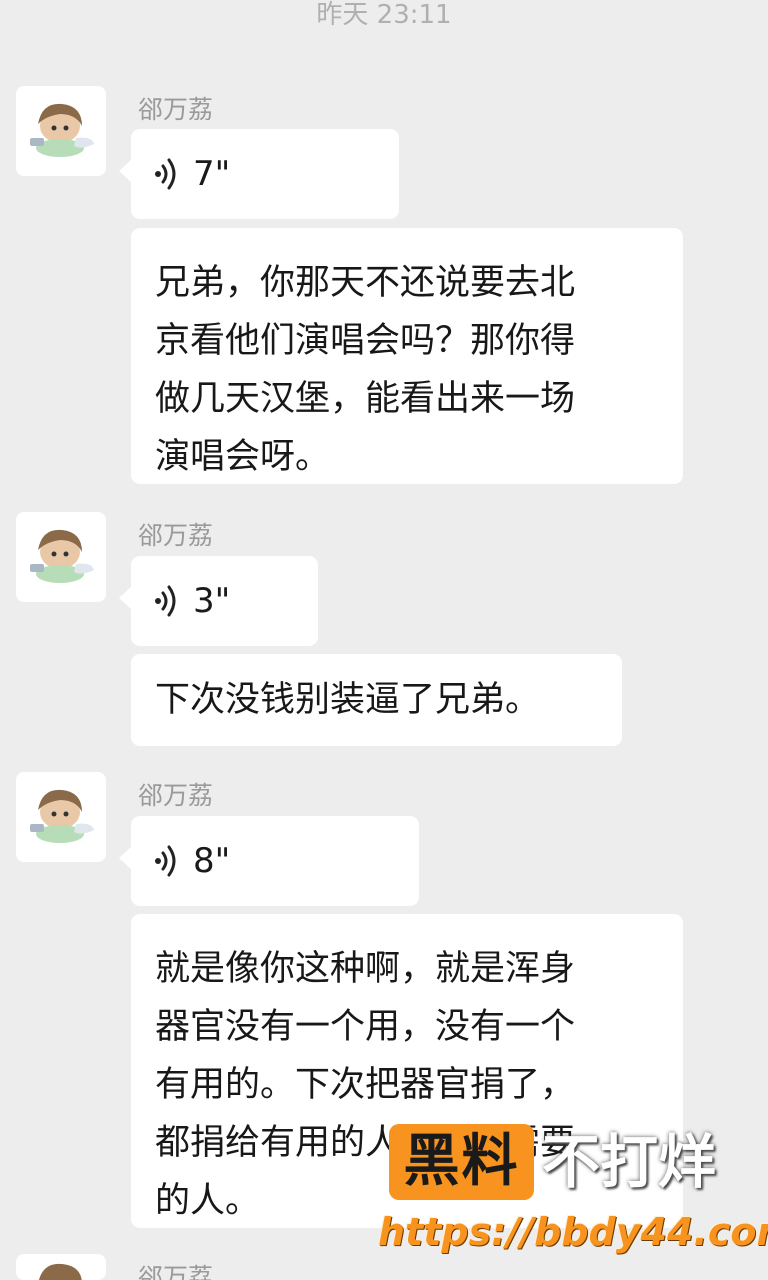 The height and width of the screenshot is (1280, 768). What do you see at coordinates (212, 861) in the screenshot?
I see `voice-duration: 8"` at bounding box center [212, 861].